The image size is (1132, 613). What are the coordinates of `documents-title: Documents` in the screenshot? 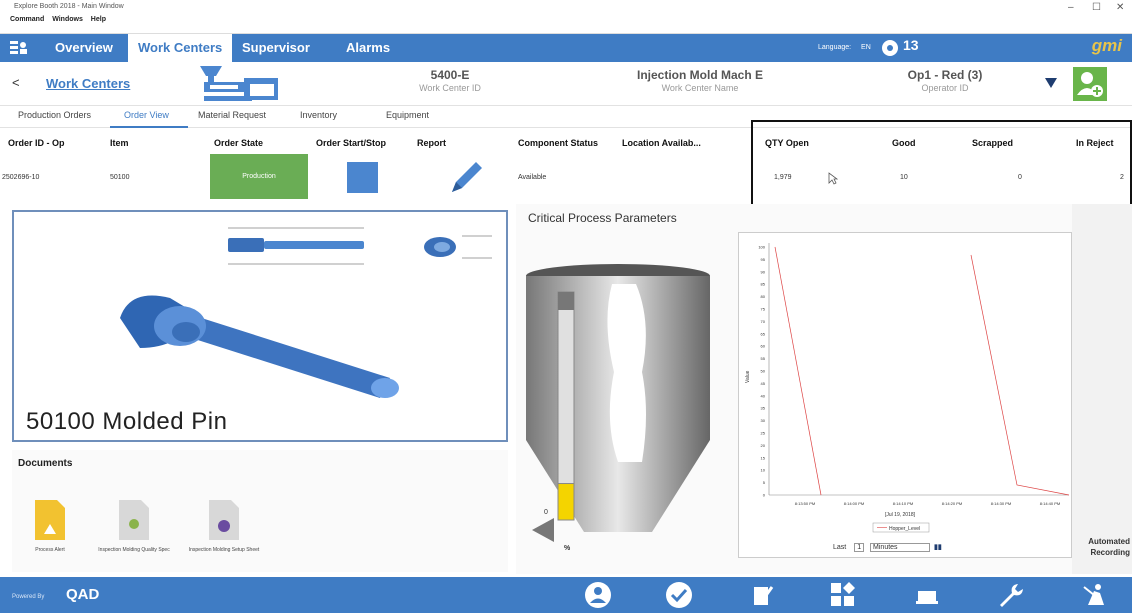 It's located at (45, 463).